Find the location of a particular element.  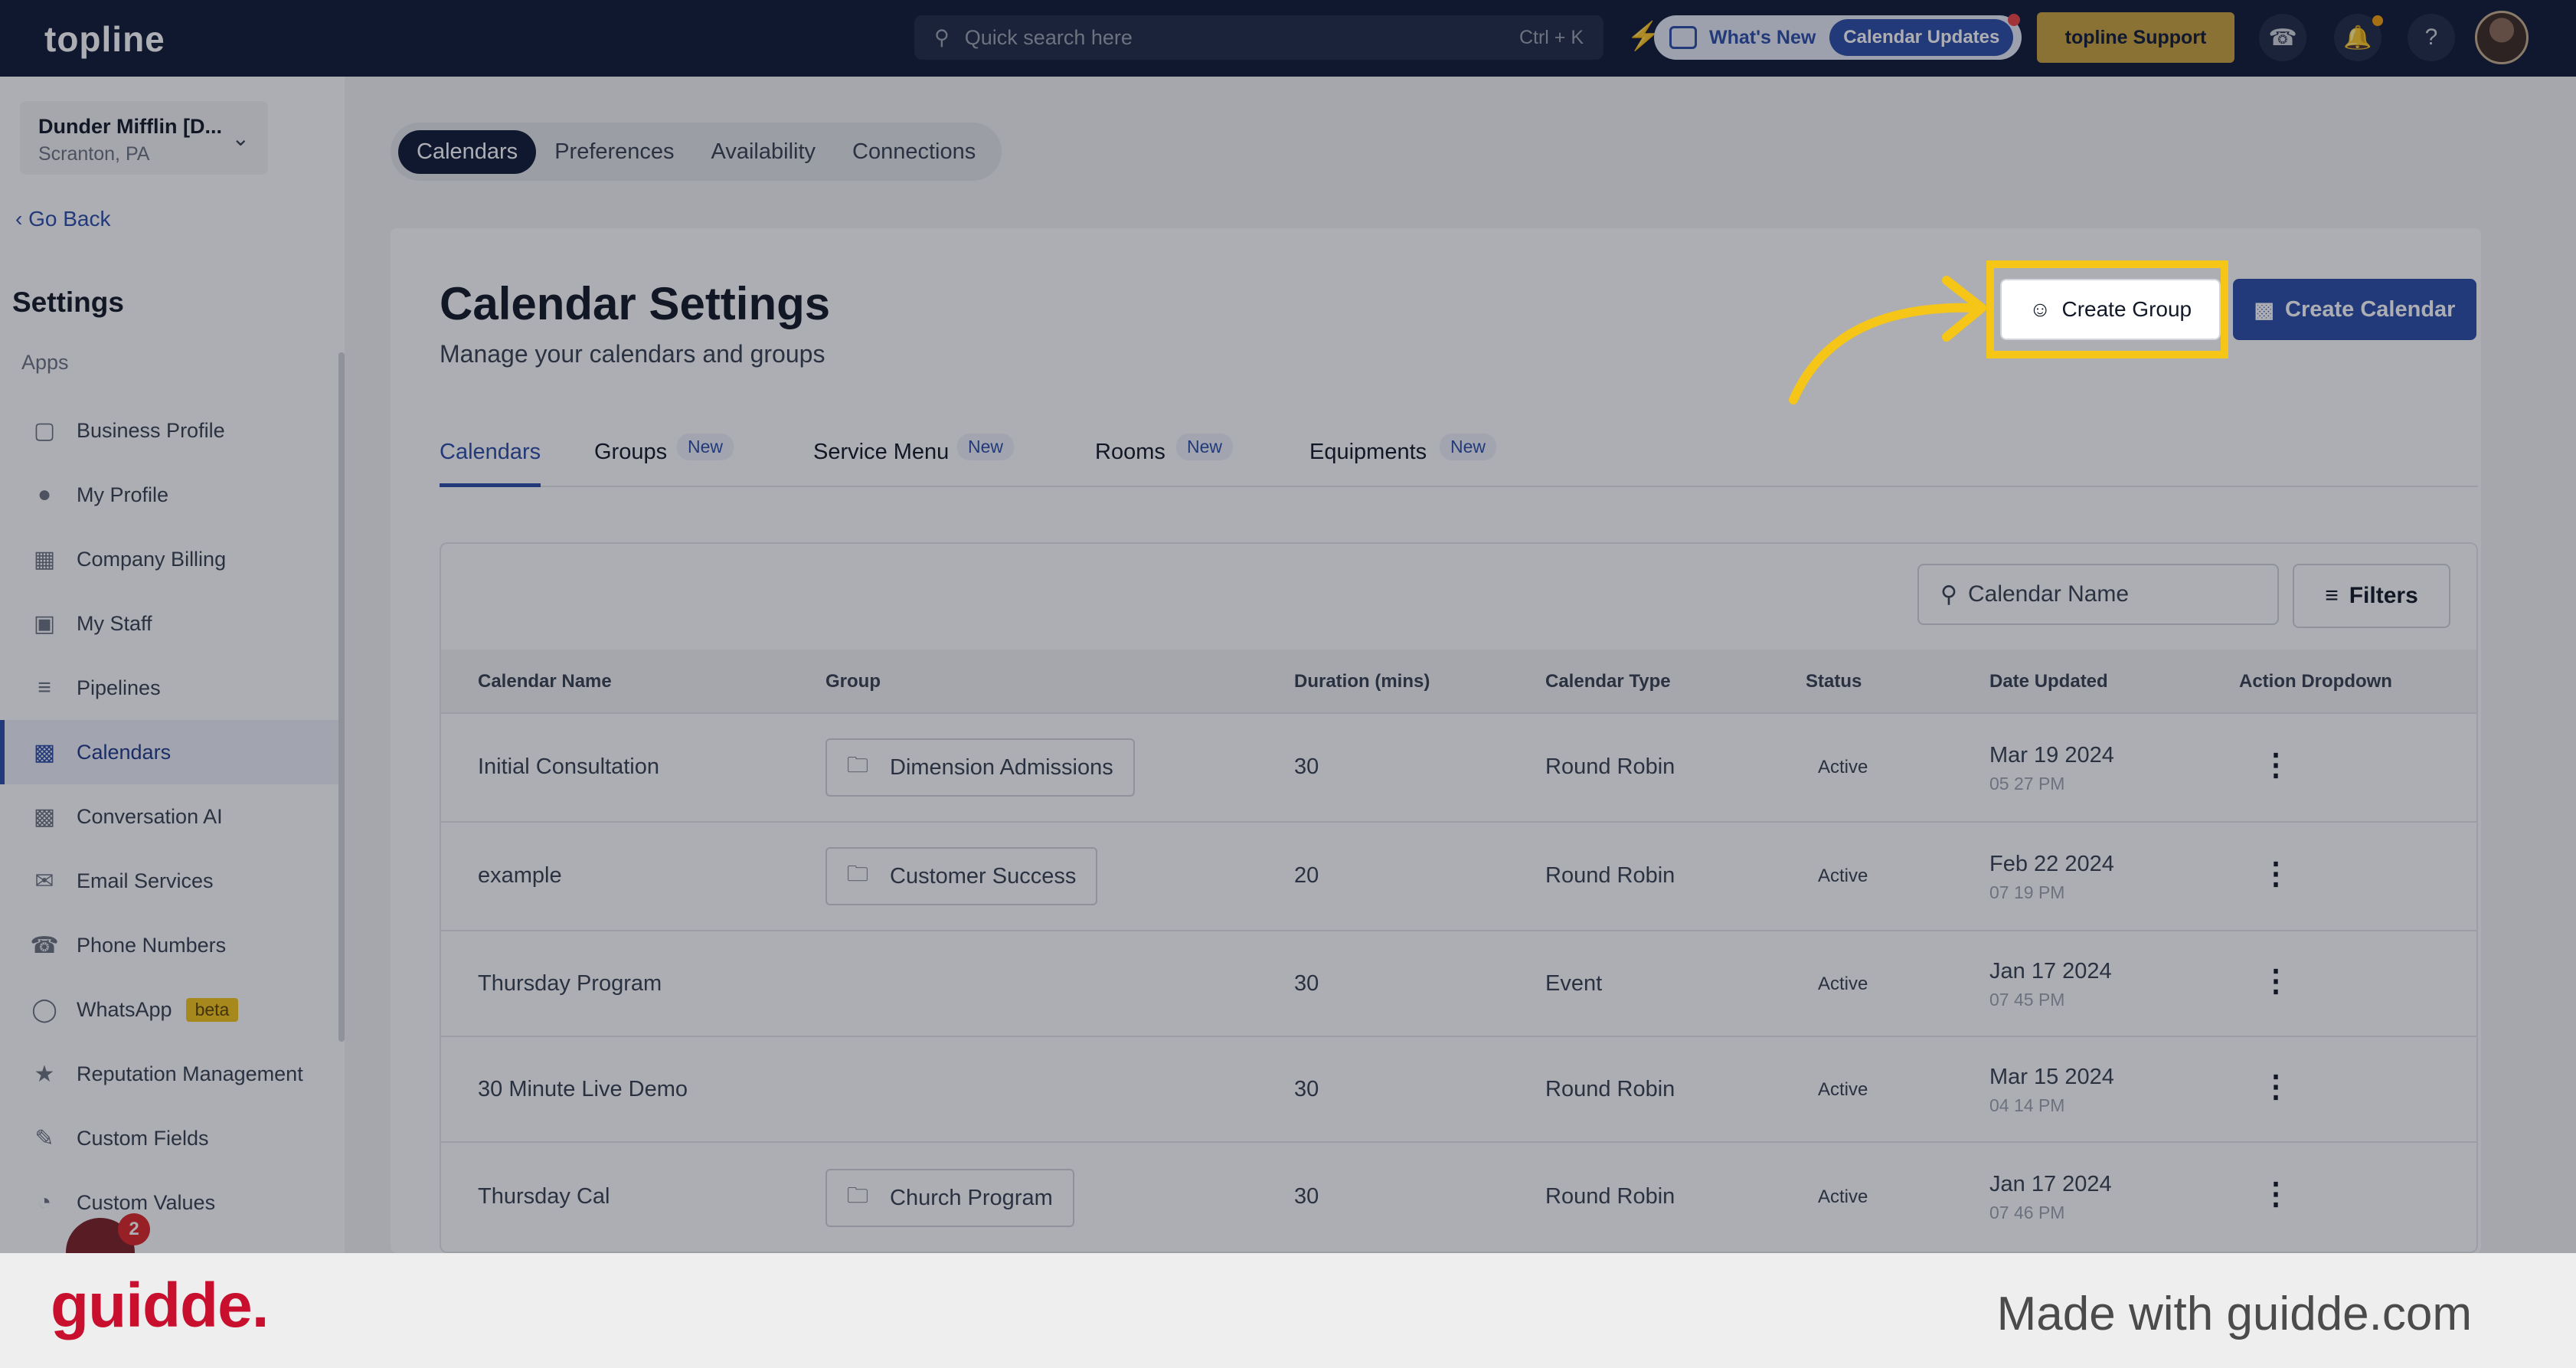

go-back-link: ‹ Go Back is located at coordinates (63, 219).